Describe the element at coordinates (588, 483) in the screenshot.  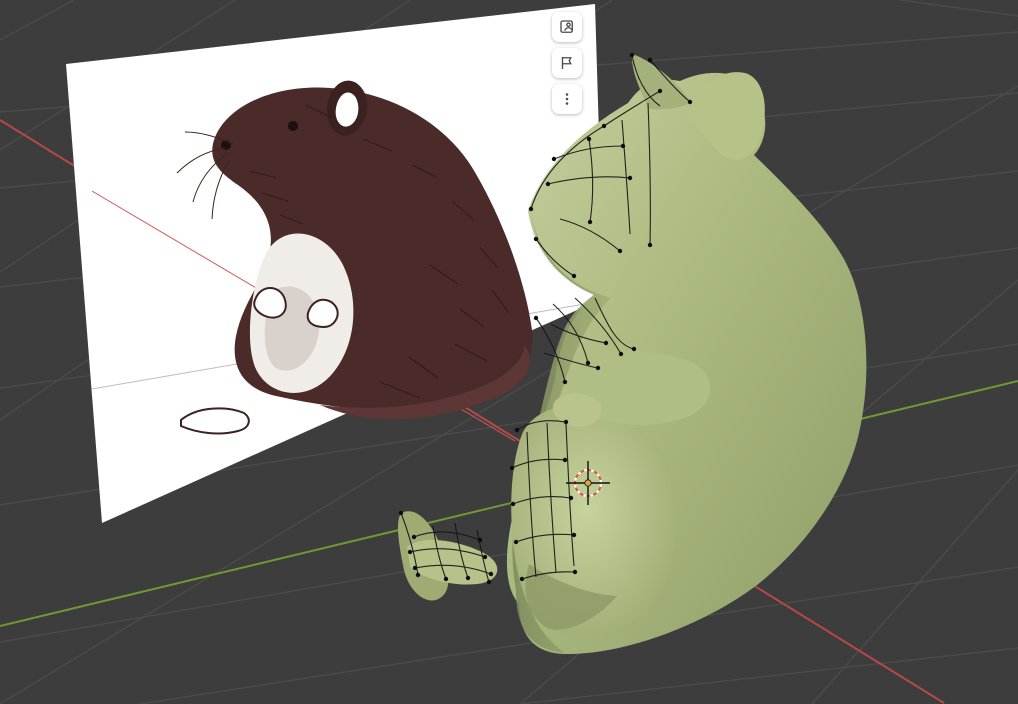
I see `origin-center` at that location.